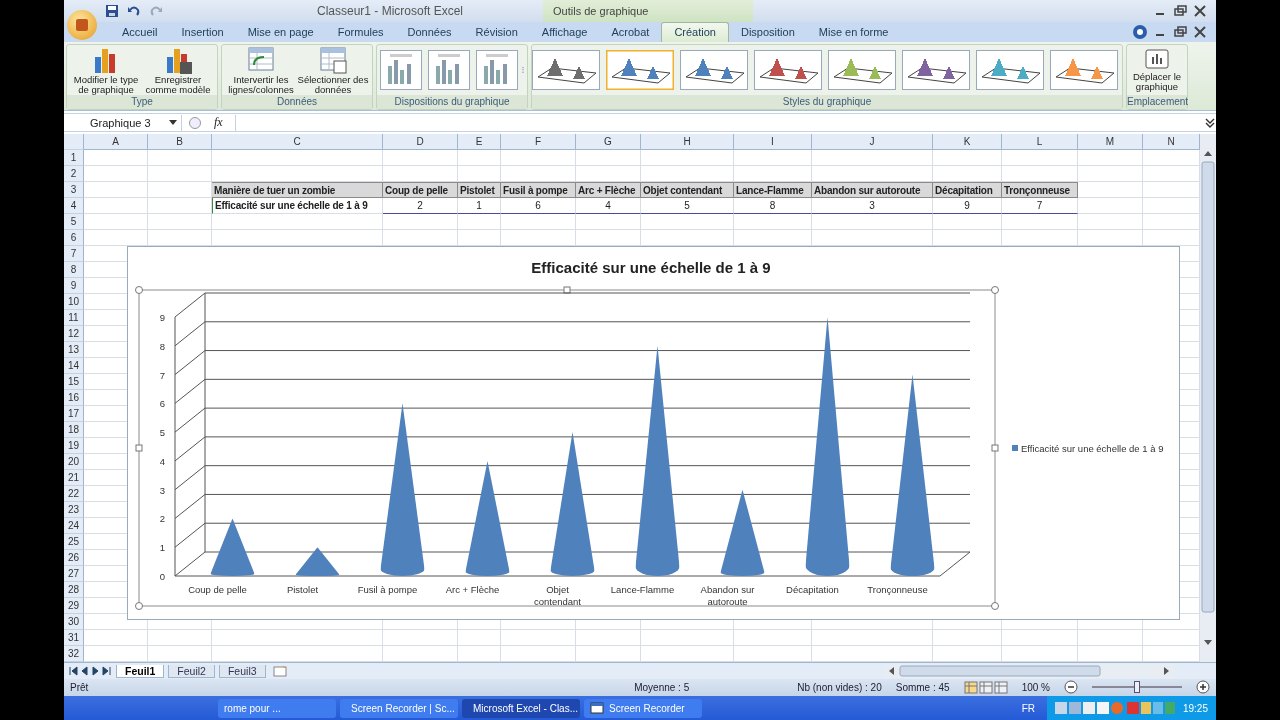 The image size is (1280, 720). Describe the element at coordinates (1071, 687) in the screenshot. I see `zoom-out-icon` at that location.